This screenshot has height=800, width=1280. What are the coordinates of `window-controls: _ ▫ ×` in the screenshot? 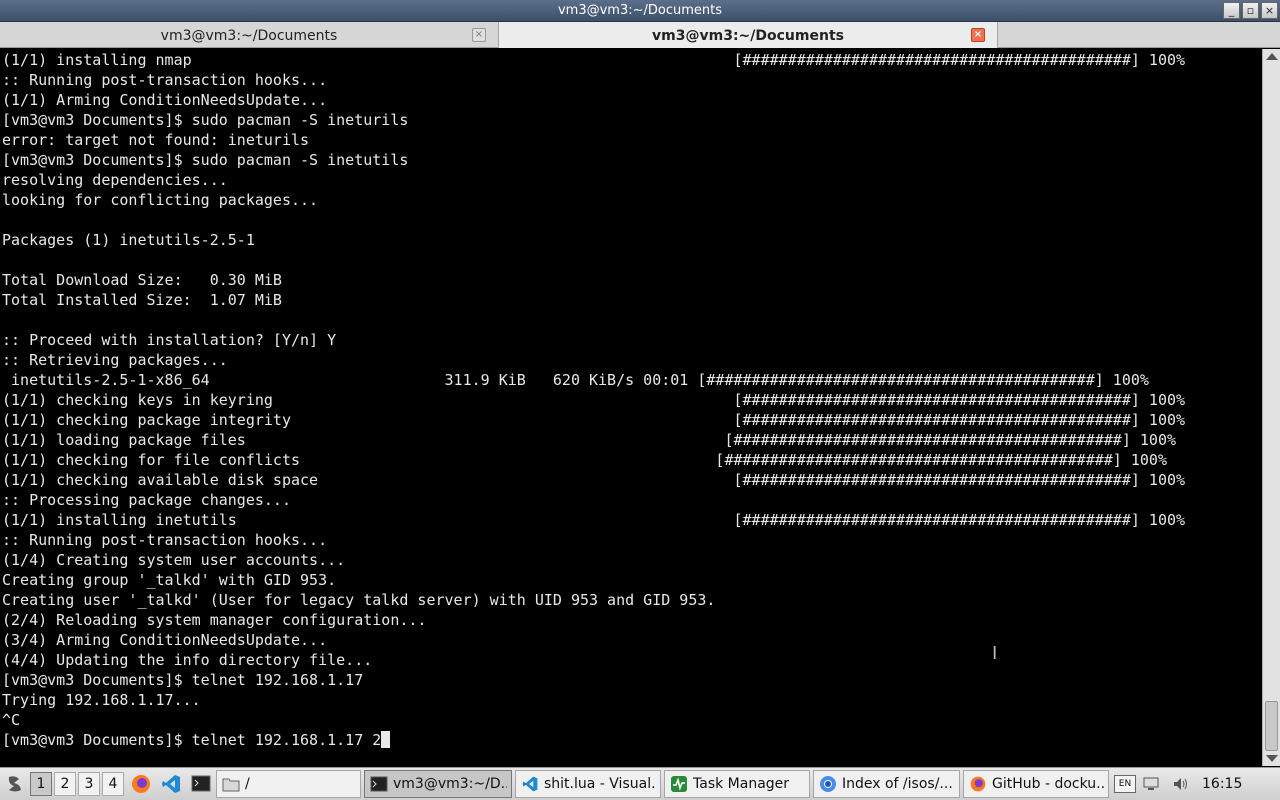 It's located at (1250, 10).